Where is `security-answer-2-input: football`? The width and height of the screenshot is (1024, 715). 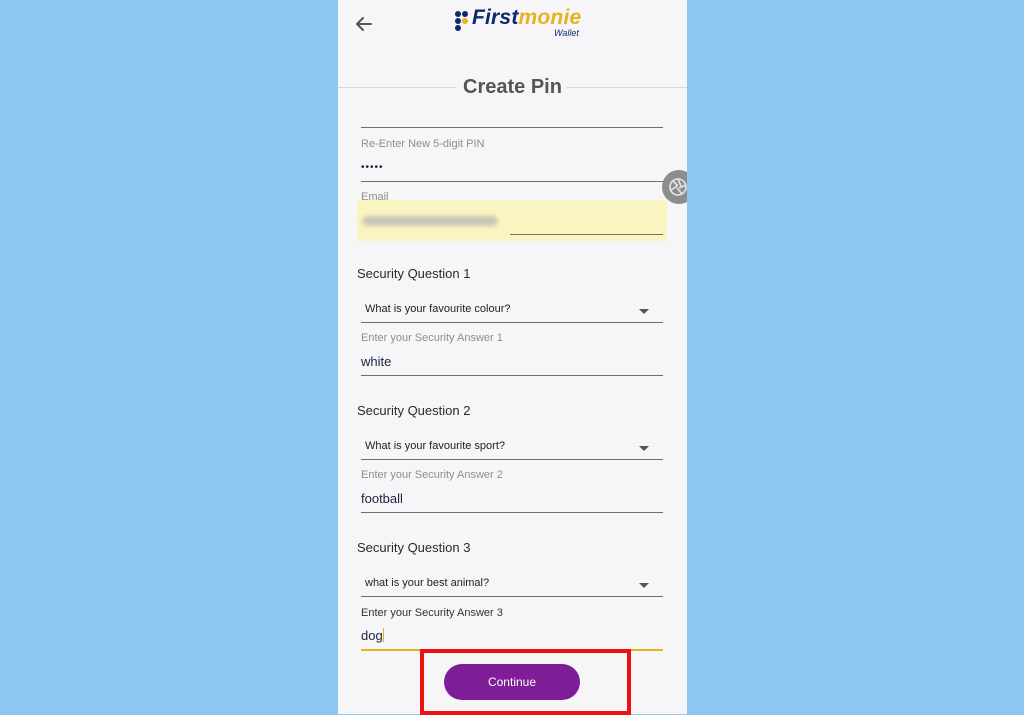
security-answer-2-input: football is located at coordinates (382, 498).